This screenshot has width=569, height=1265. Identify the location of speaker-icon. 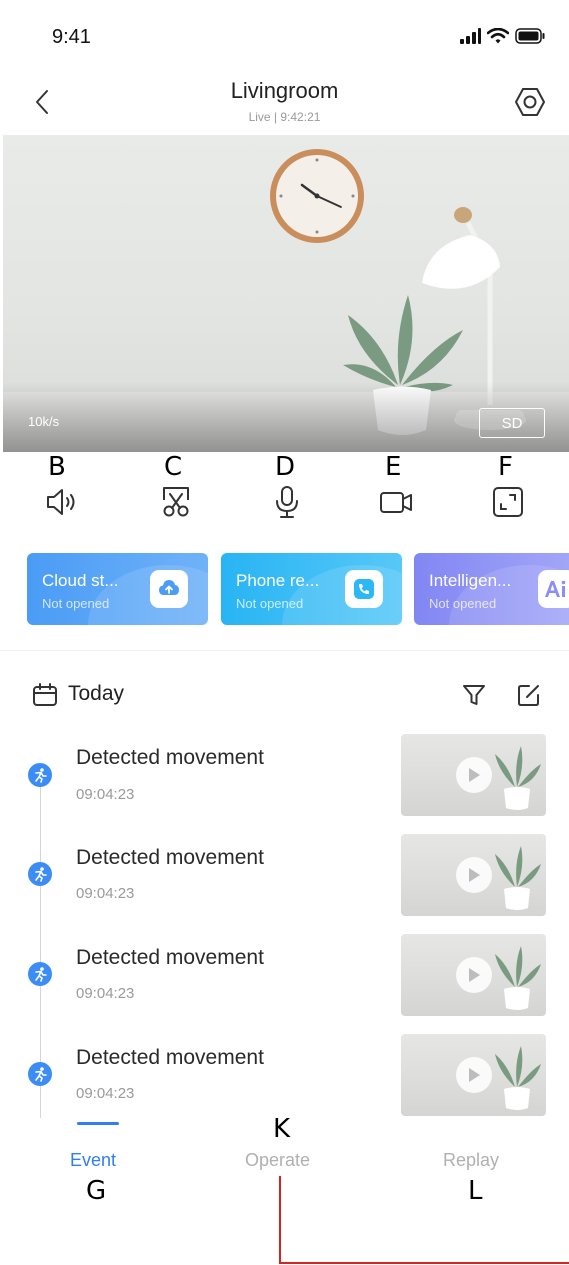
(61, 502).